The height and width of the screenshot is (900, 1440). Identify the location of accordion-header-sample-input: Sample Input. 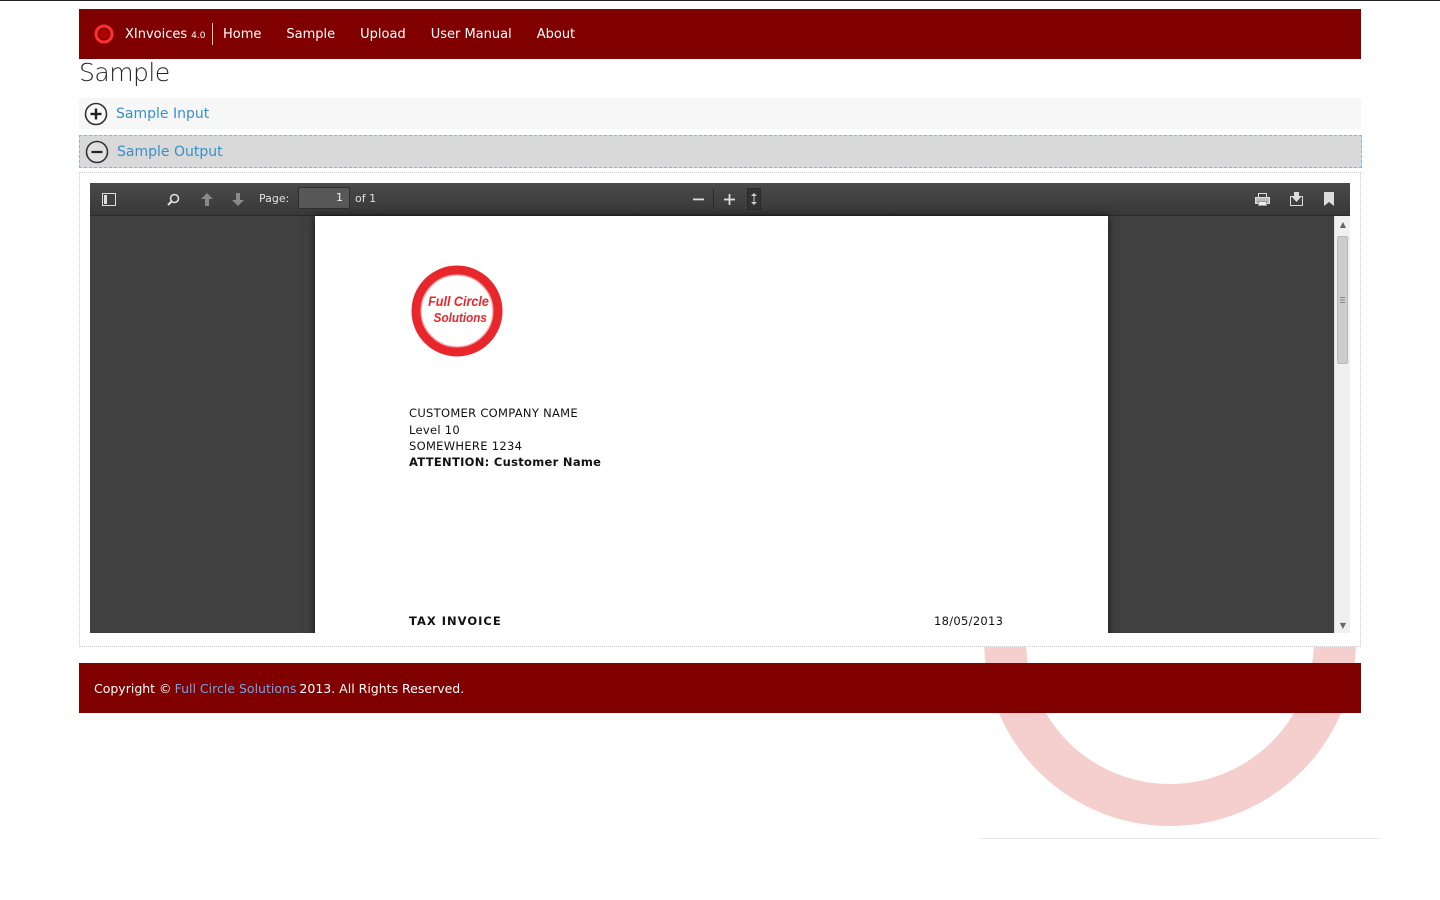
(720, 113).